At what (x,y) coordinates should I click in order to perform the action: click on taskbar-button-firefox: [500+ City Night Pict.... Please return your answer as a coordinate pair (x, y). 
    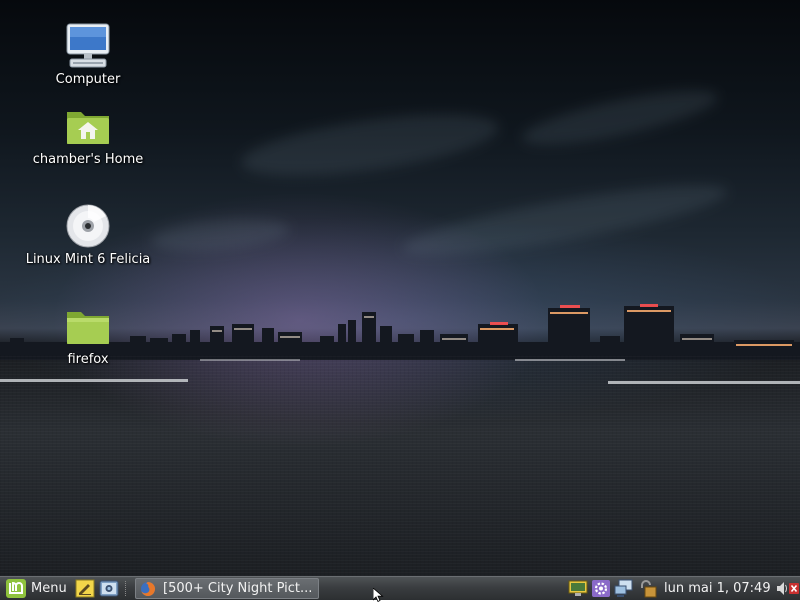
    Looking at the image, I should click on (227, 588).